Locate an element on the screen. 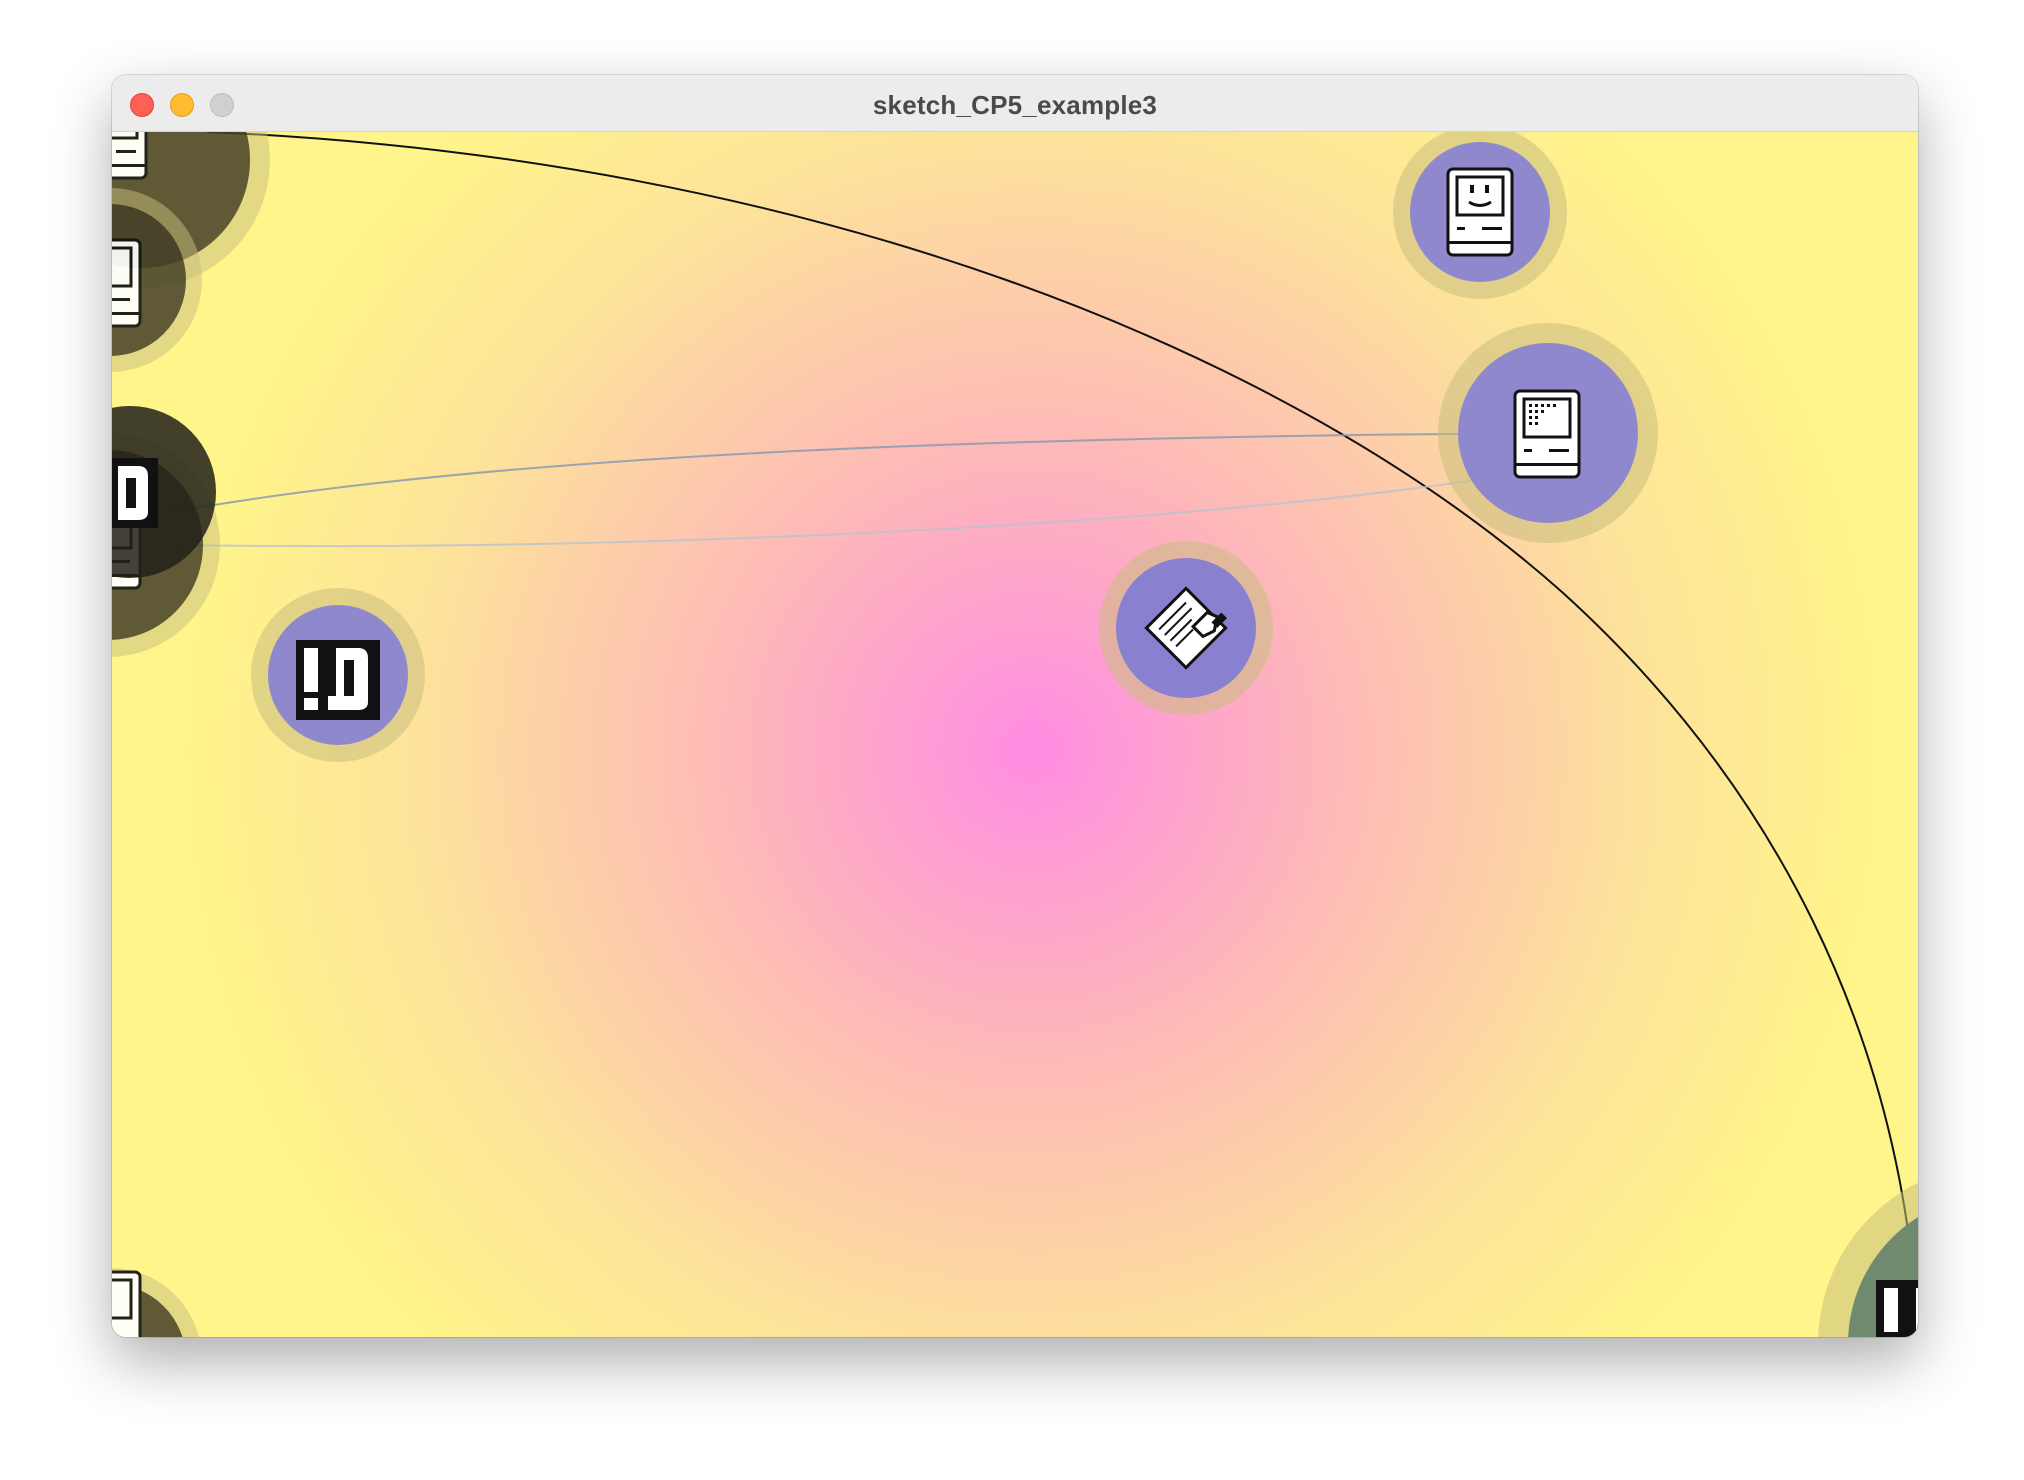 Image resolution: width=2024 pixels, height=1480 pixels. node-document-center is located at coordinates (1186, 628).